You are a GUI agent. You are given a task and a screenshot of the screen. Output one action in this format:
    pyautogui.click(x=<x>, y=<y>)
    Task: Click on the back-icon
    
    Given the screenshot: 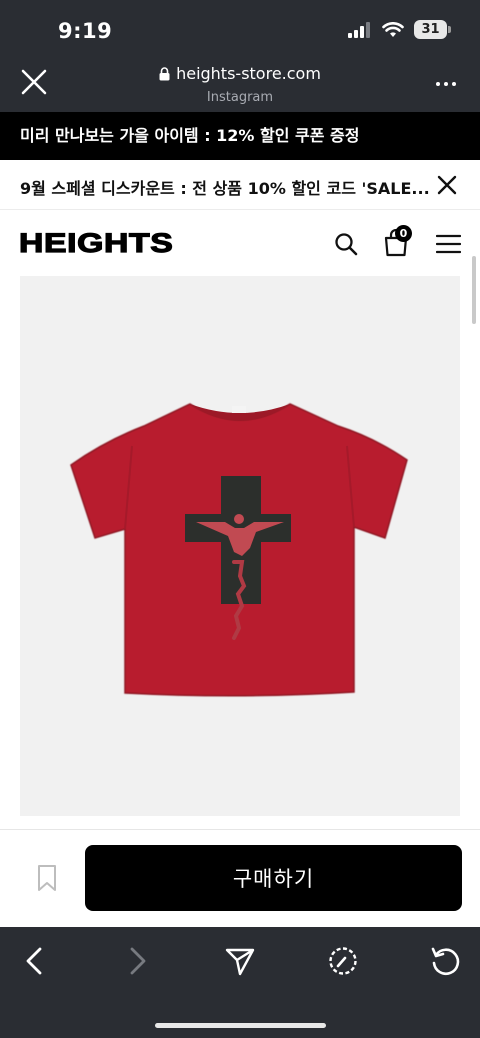 What is the action you would take?
    pyautogui.click(x=35, y=961)
    